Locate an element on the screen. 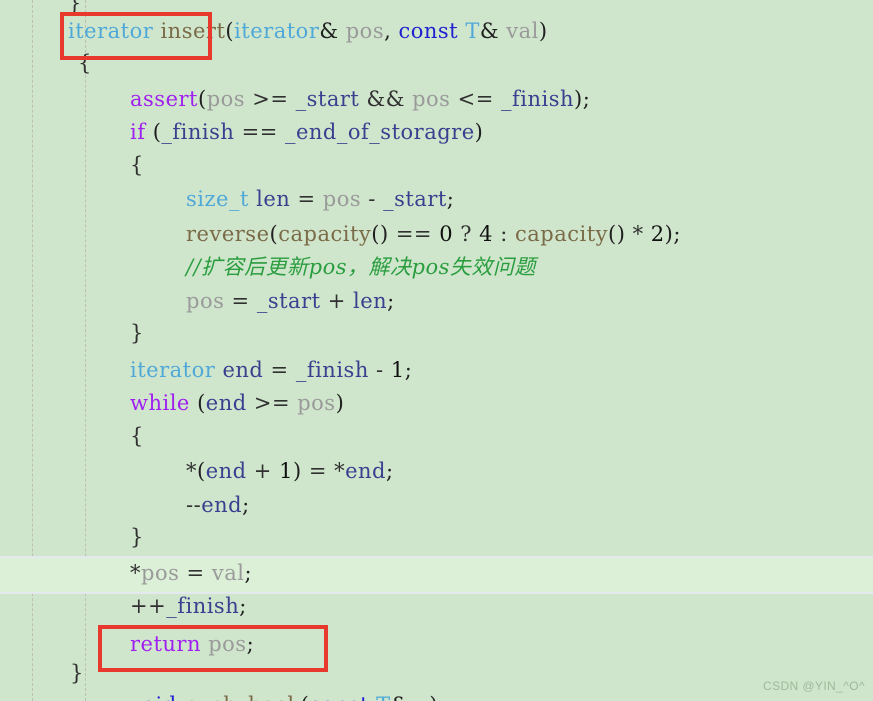  code-token: 4 is located at coordinates (486, 234).